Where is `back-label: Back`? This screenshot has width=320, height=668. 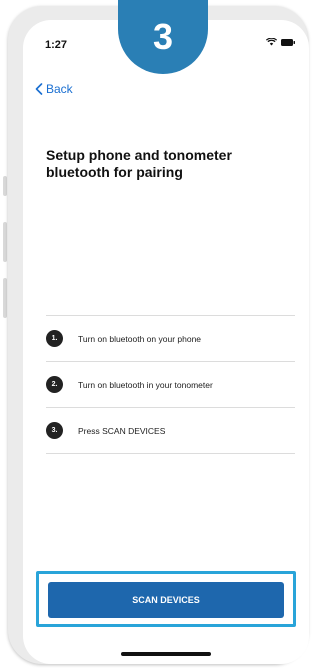 back-label: Back is located at coordinates (59, 89).